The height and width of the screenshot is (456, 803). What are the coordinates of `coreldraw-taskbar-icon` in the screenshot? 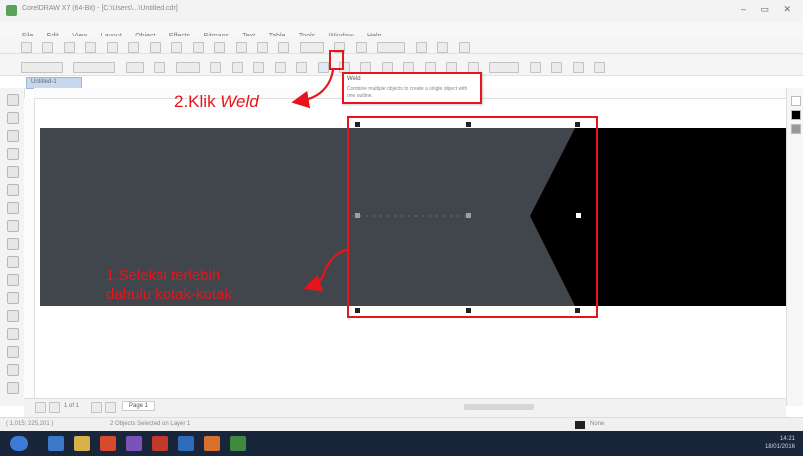 It's located at (238, 443).